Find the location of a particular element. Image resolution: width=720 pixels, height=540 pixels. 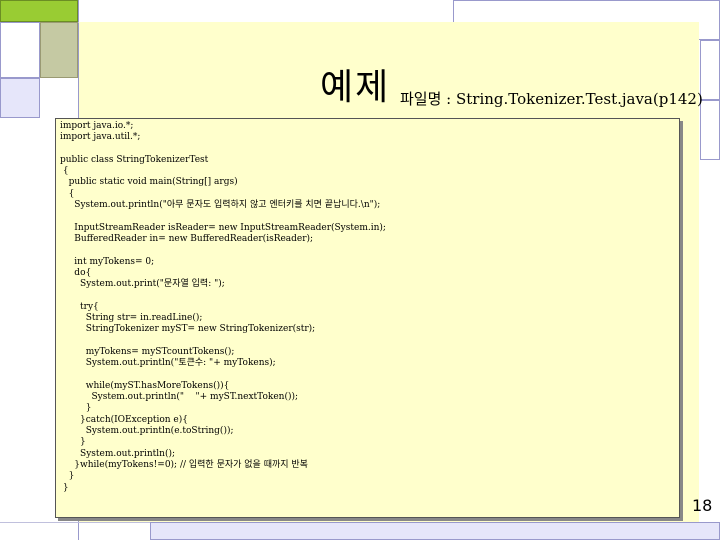

slide-title: 예제 is located at coordinates (355, 87).